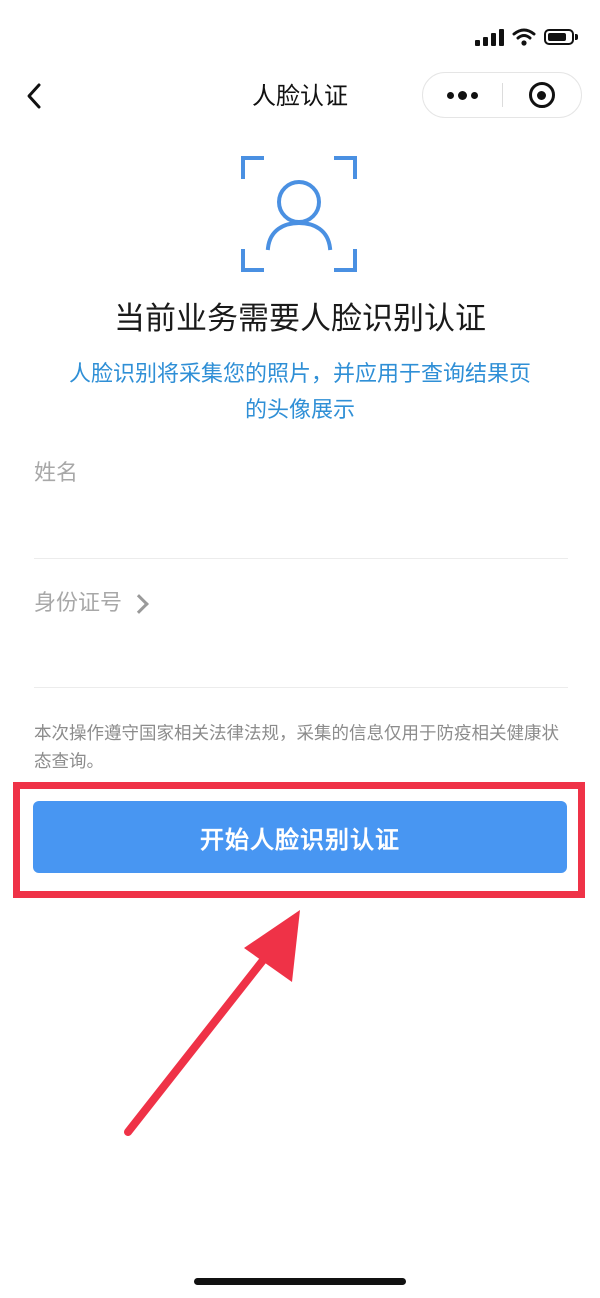 The height and width of the screenshot is (1298, 600). I want to click on signal-icon, so click(489, 37).